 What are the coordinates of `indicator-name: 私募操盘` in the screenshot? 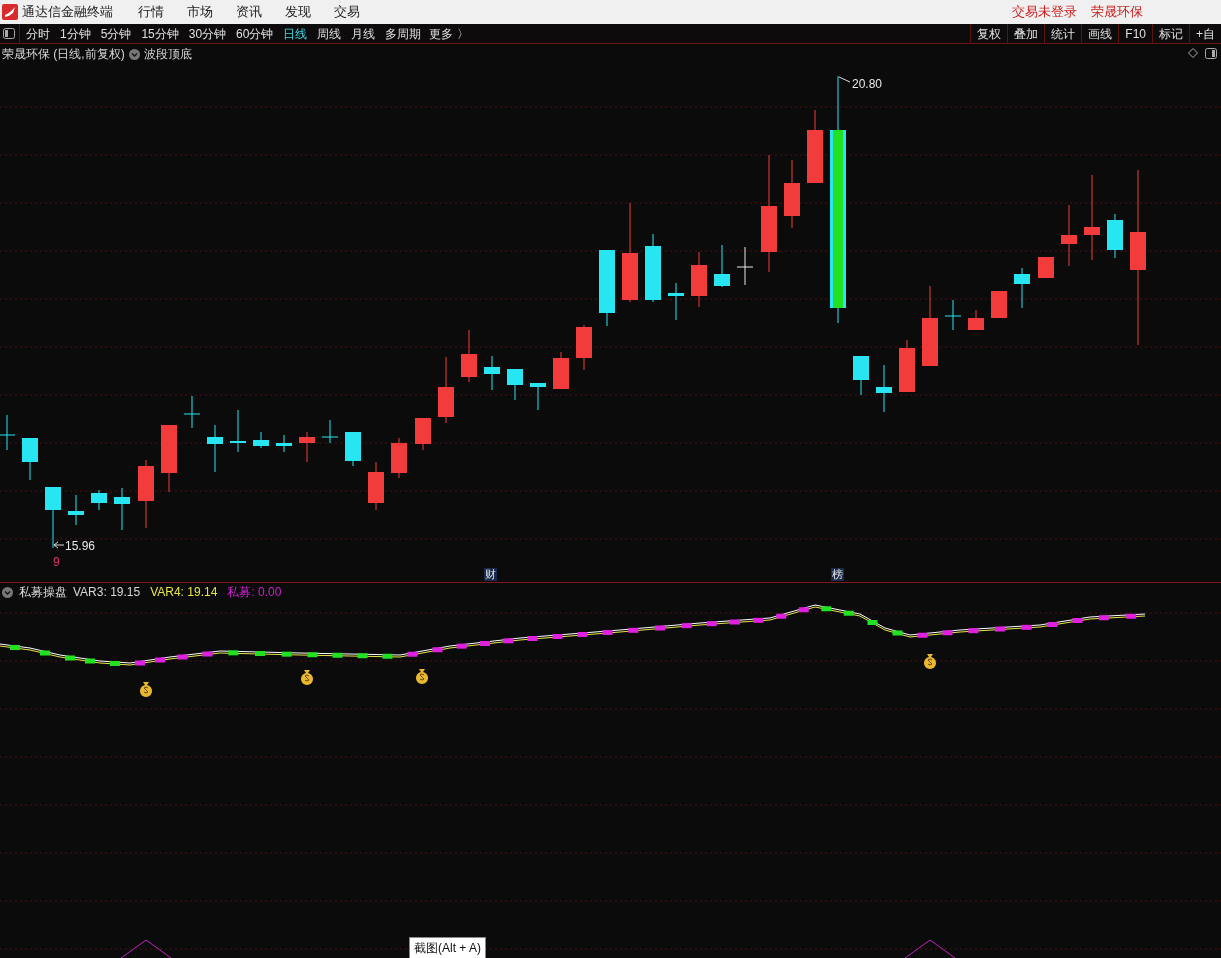 It's located at (43, 592).